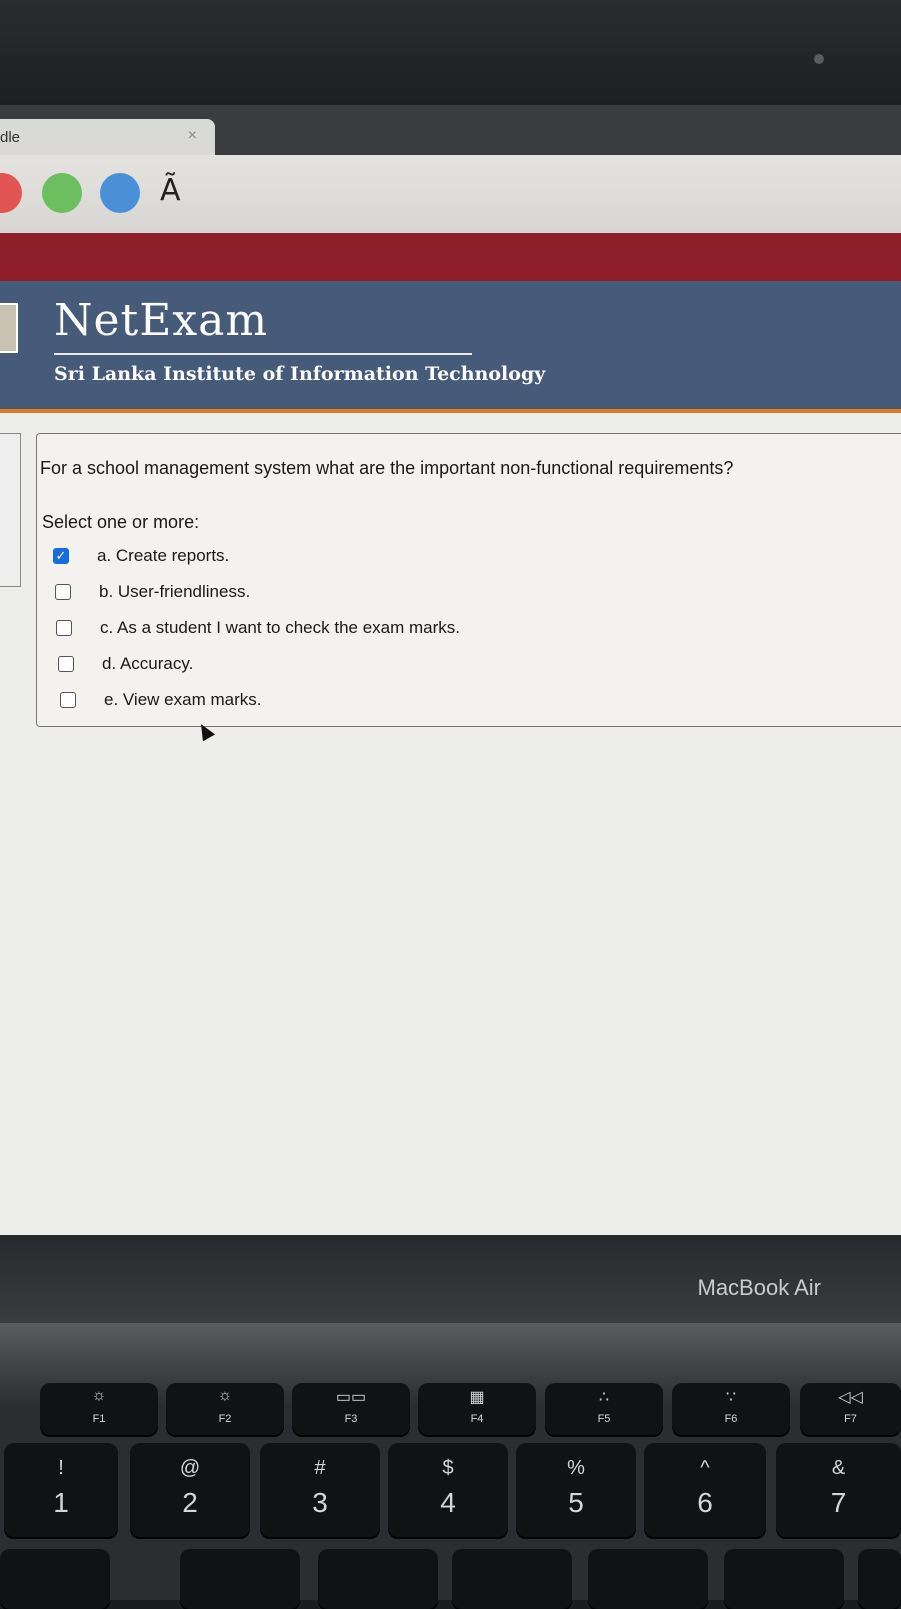 The height and width of the screenshot is (1609, 901). Describe the element at coordinates (731, 1409) in the screenshot. I see `key-f6: ∵ F6` at that location.